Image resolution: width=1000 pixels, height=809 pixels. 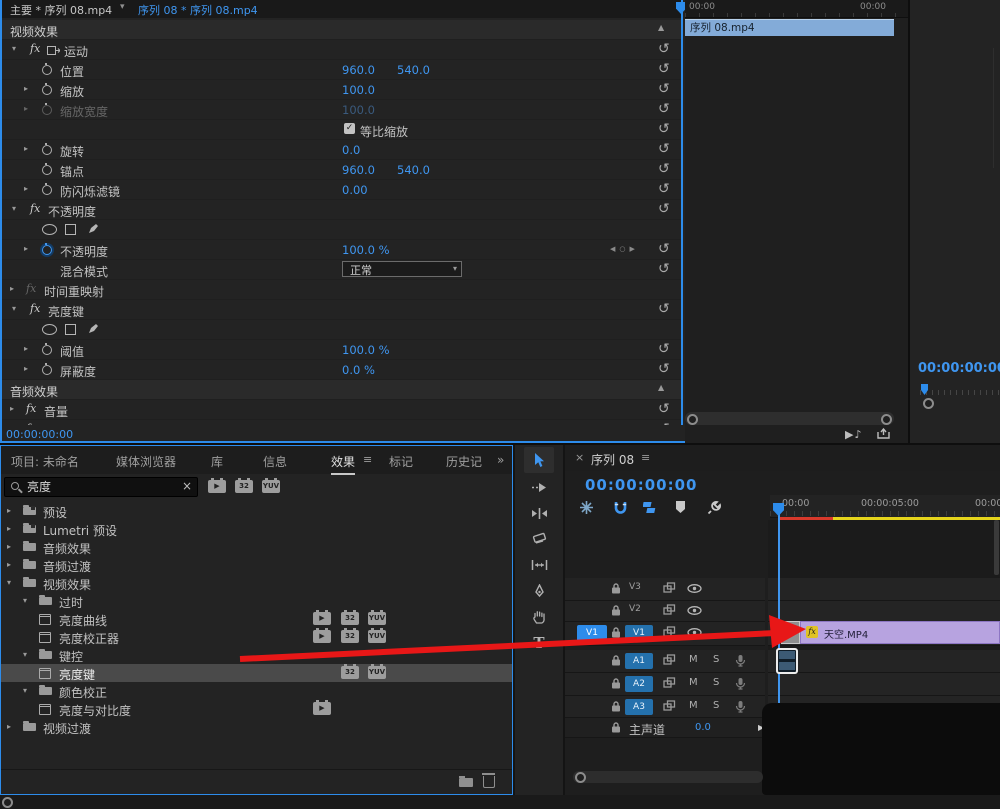 I want to click on timeline-vertical-scrollbar, so click(x=996, y=547).